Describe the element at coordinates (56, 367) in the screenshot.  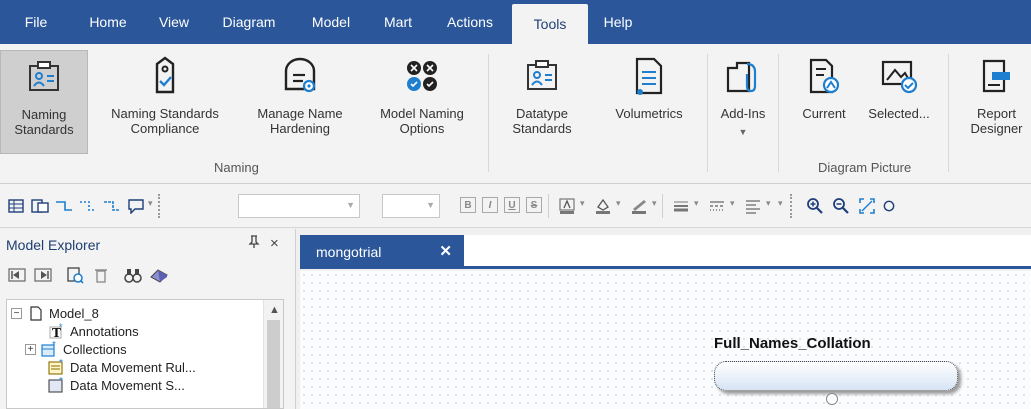
I see `data-movement-rule-icon: *` at that location.